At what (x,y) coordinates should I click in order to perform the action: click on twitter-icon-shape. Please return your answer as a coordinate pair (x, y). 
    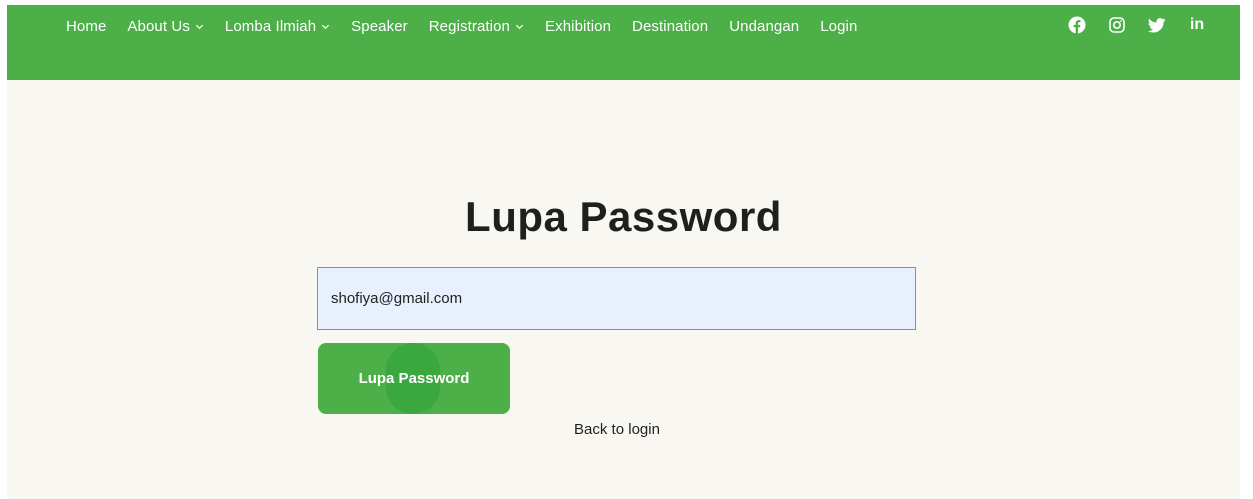
    Looking at the image, I should click on (1157, 25).